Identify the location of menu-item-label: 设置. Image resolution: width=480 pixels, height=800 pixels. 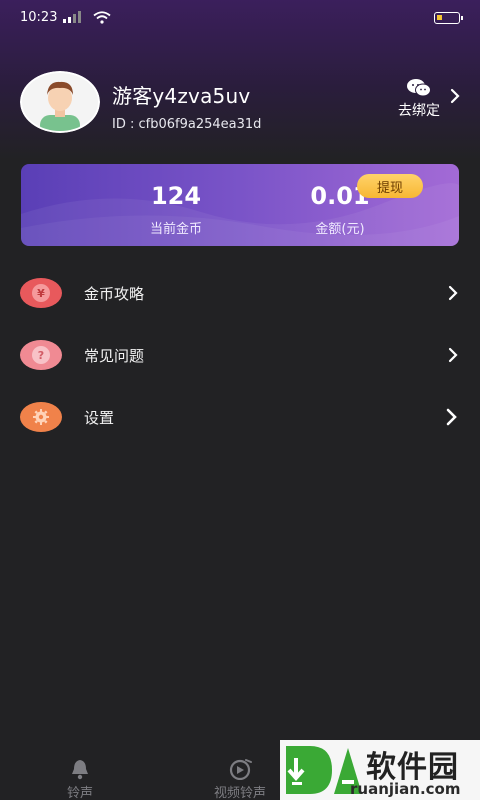
(99, 417).